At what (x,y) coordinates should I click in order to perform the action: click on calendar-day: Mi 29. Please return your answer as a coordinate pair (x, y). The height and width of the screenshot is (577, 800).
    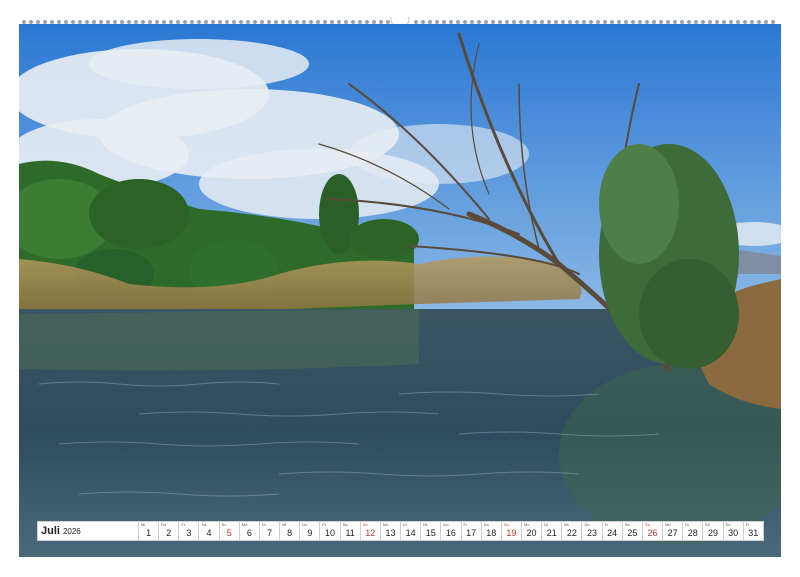
    Looking at the image, I should click on (713, 531).